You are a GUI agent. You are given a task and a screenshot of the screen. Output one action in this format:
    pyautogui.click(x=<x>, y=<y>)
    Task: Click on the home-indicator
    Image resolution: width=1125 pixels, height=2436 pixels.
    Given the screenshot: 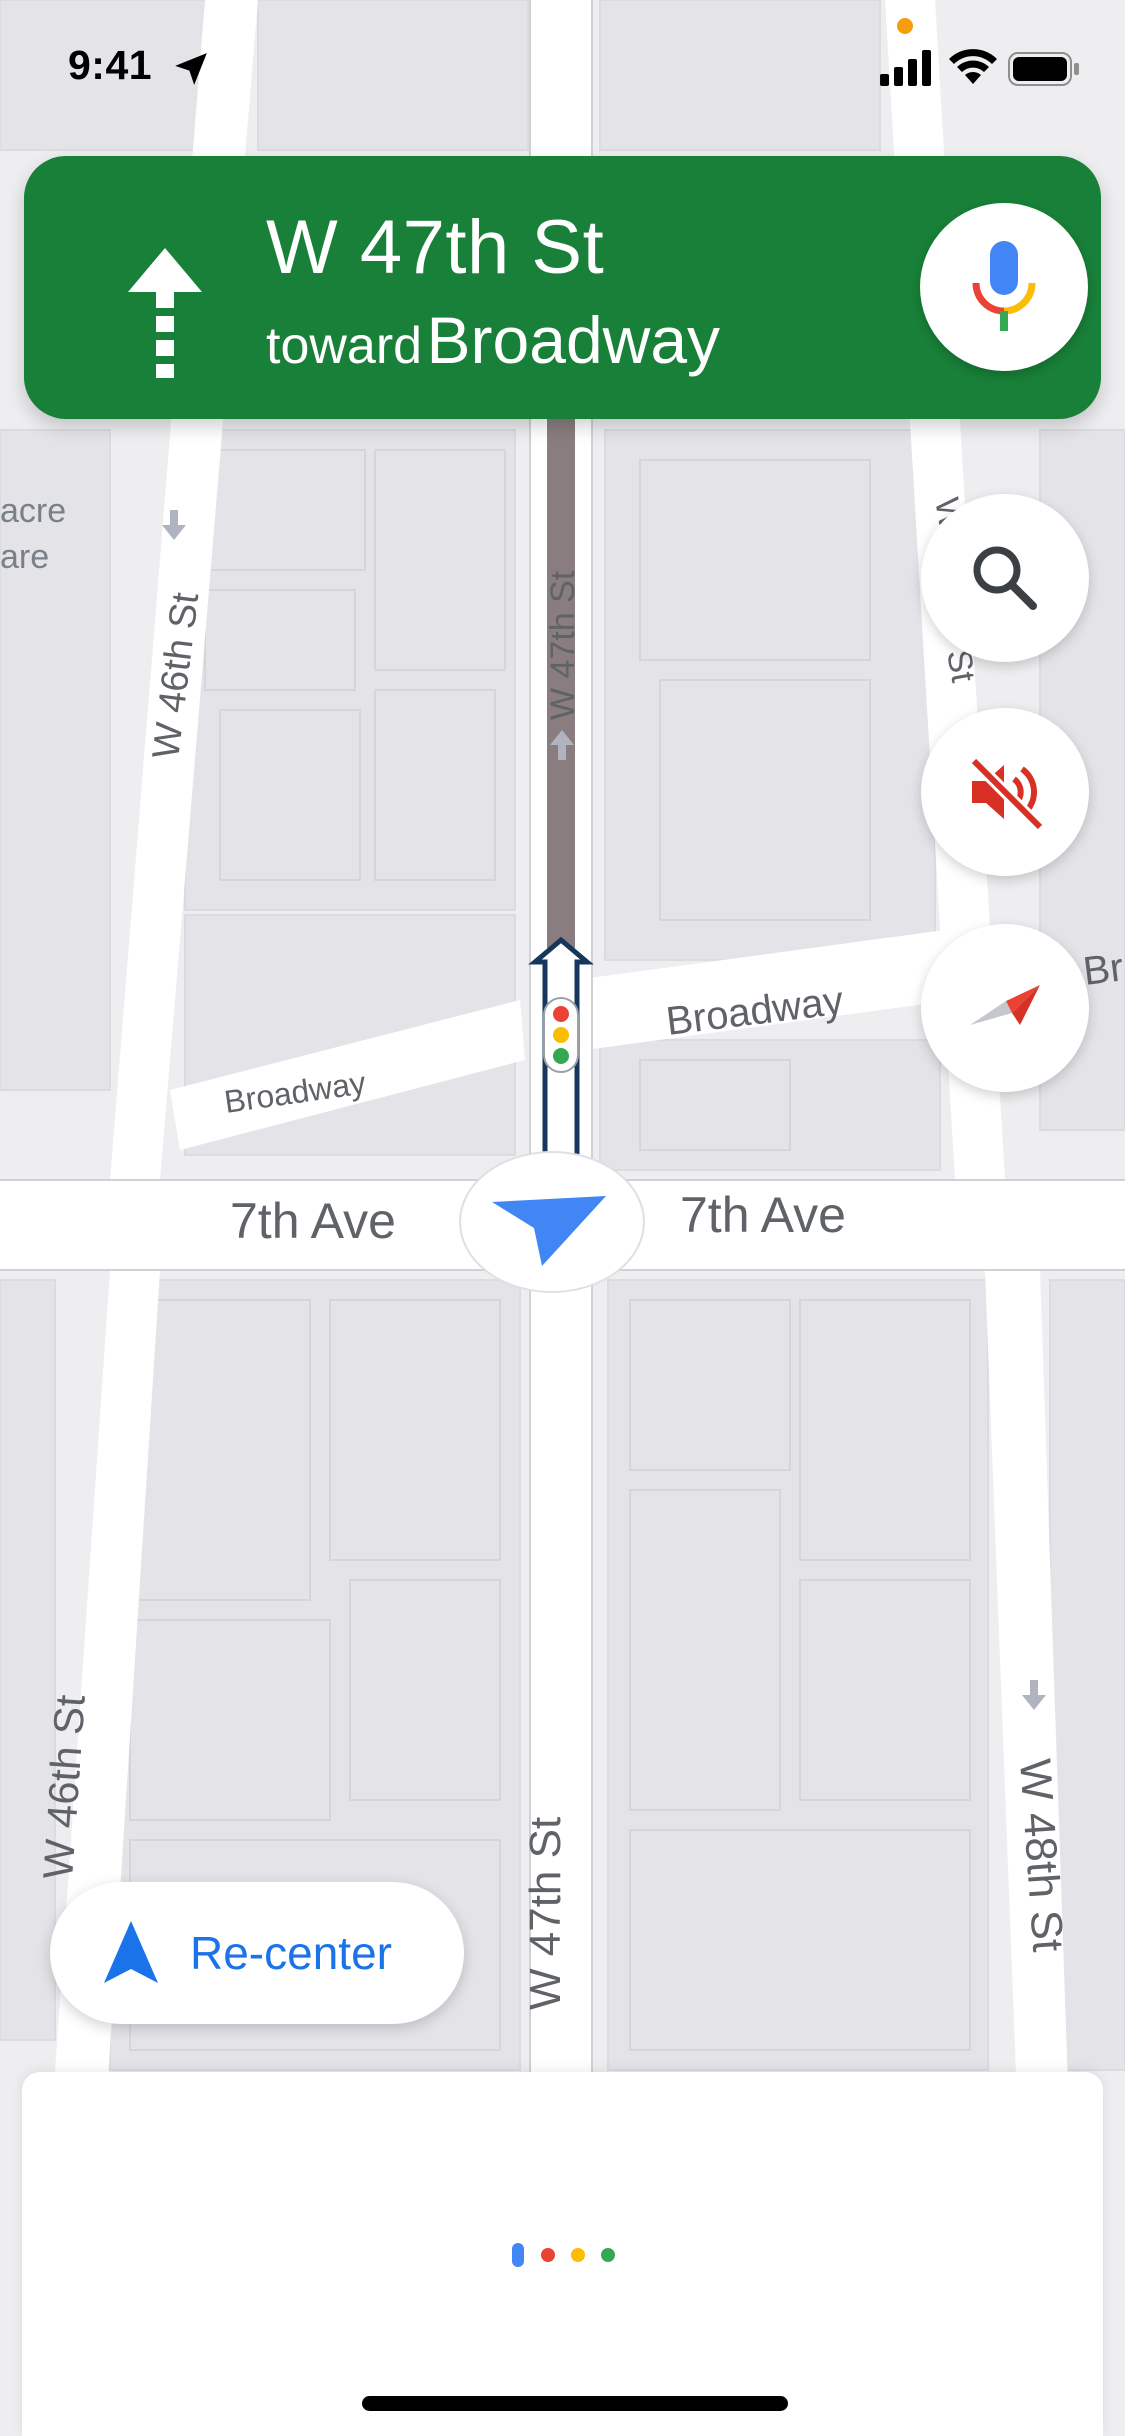 What is the action you would take?
    pyautogui.click(x=575, y=2403)
    